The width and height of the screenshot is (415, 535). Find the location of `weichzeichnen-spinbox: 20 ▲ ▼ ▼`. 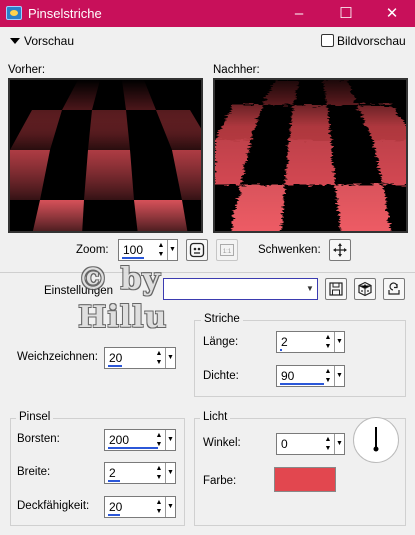

weichzeichnen-spinbox: 20 ▲ ▼ ▼ is located at coordinates (140, 358).